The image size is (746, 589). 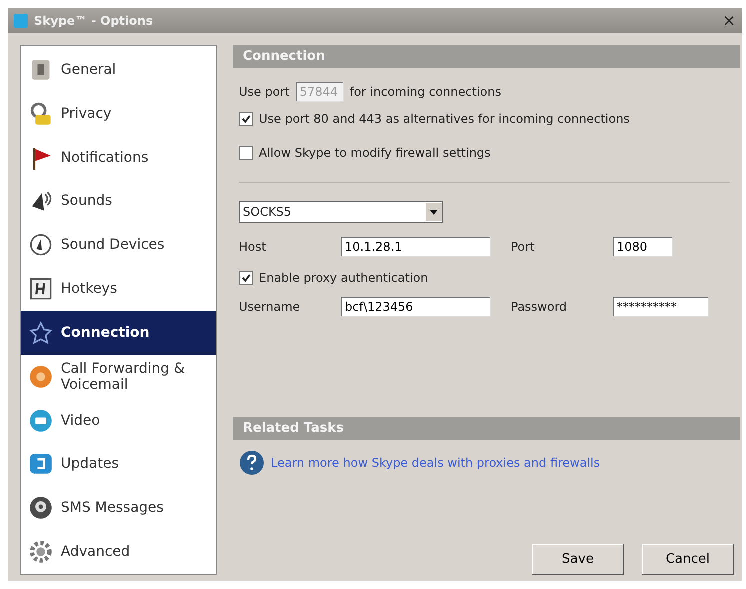 What do you see at coordinates (253, 247) in the screenshot?
I see `host-label: Host` at bounding box center [253, 247].